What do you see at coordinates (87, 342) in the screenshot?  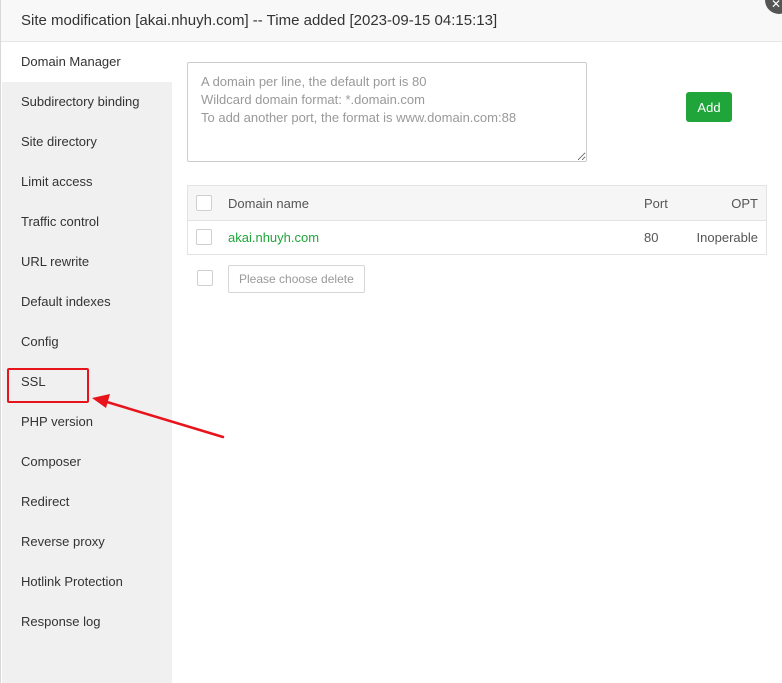 I see `sidebar-item-config: Config` at bounding box center [87, 342].